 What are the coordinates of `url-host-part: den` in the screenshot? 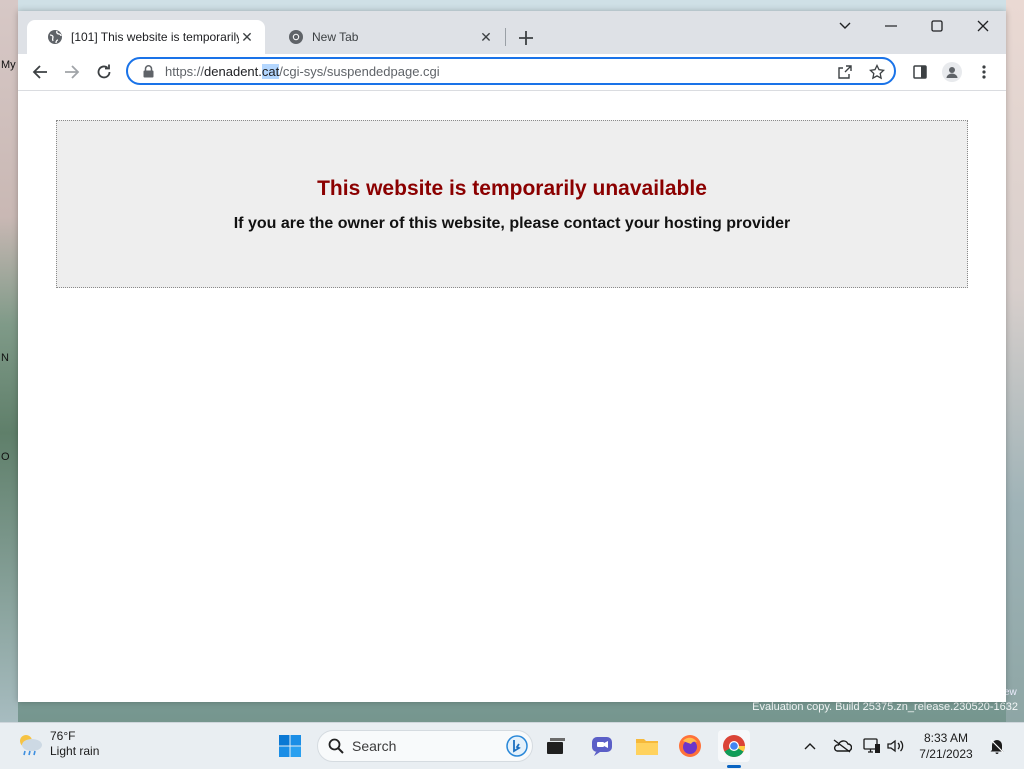 It's located at (215, 71).